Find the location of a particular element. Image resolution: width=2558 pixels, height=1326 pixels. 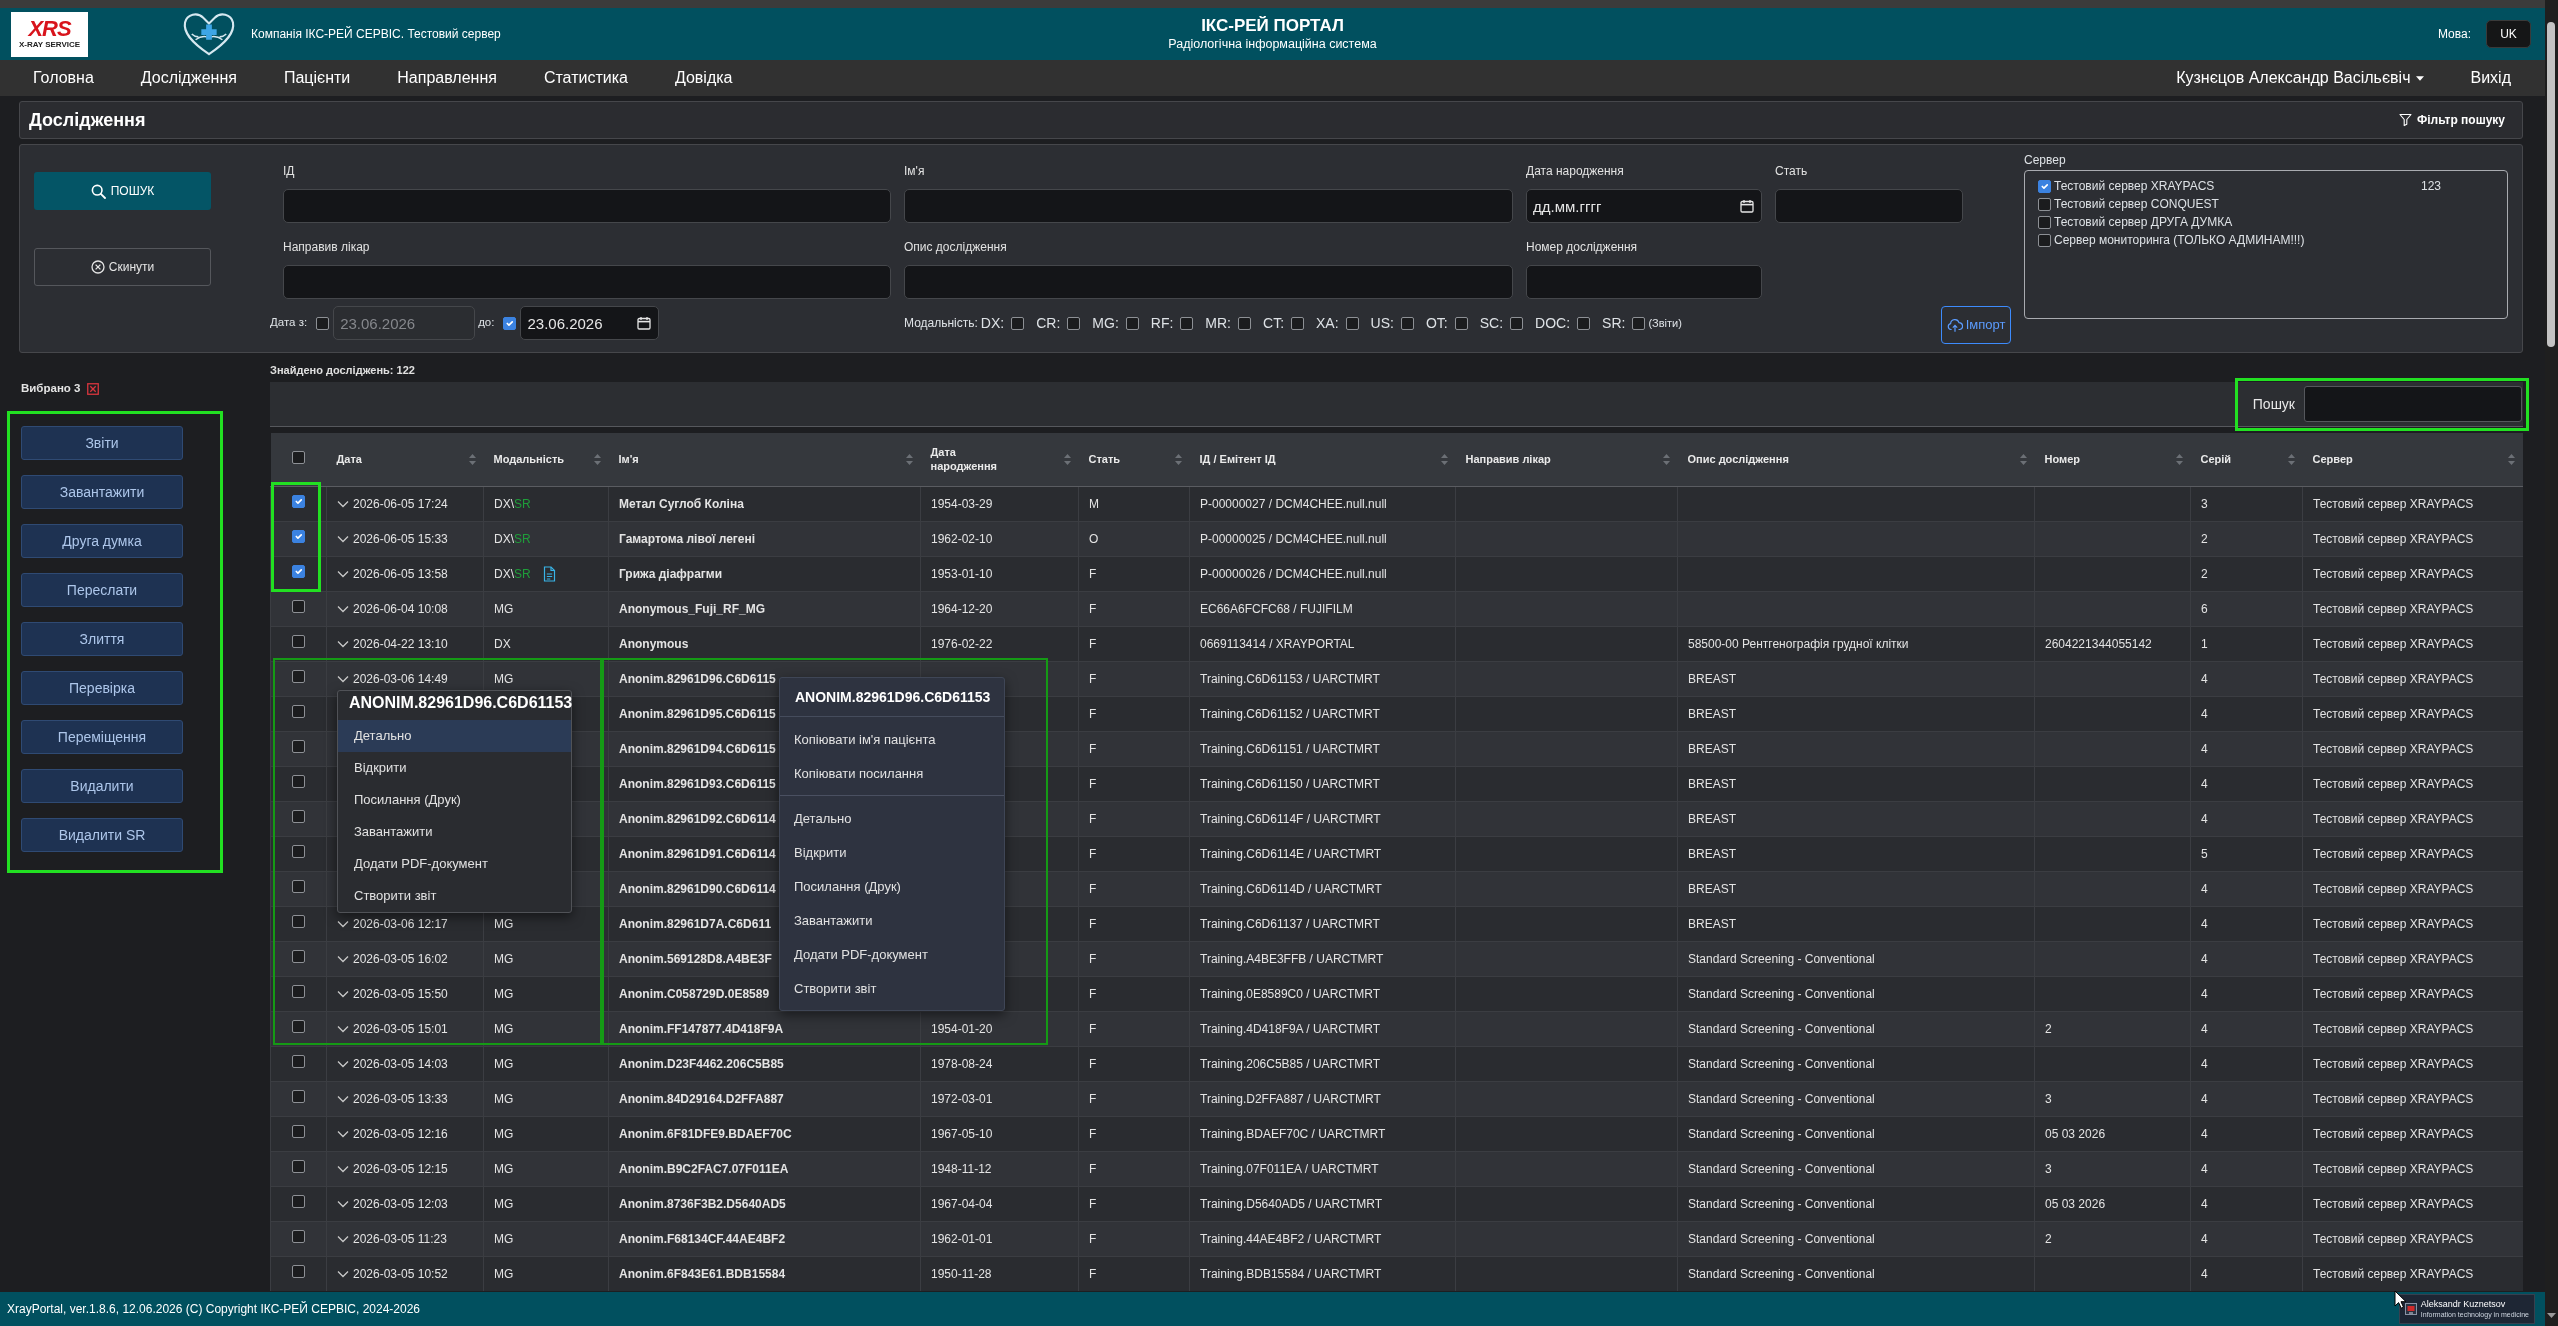

date-field: 23.06.2026 is located at coordinates (590, 323).